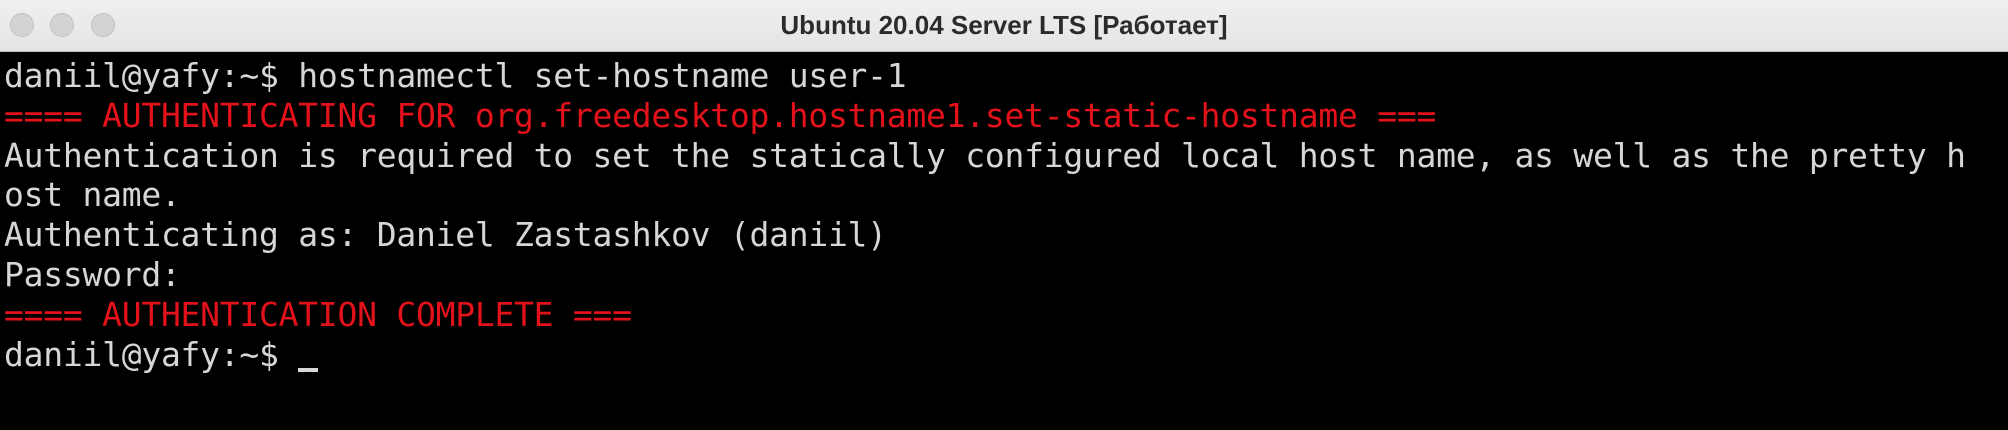 This screenshot has width=2008, height=430. I want to click on terminal-line-auth-complete: ==== AUTHENTICATION COMPLETE ===, so click(318, 314).